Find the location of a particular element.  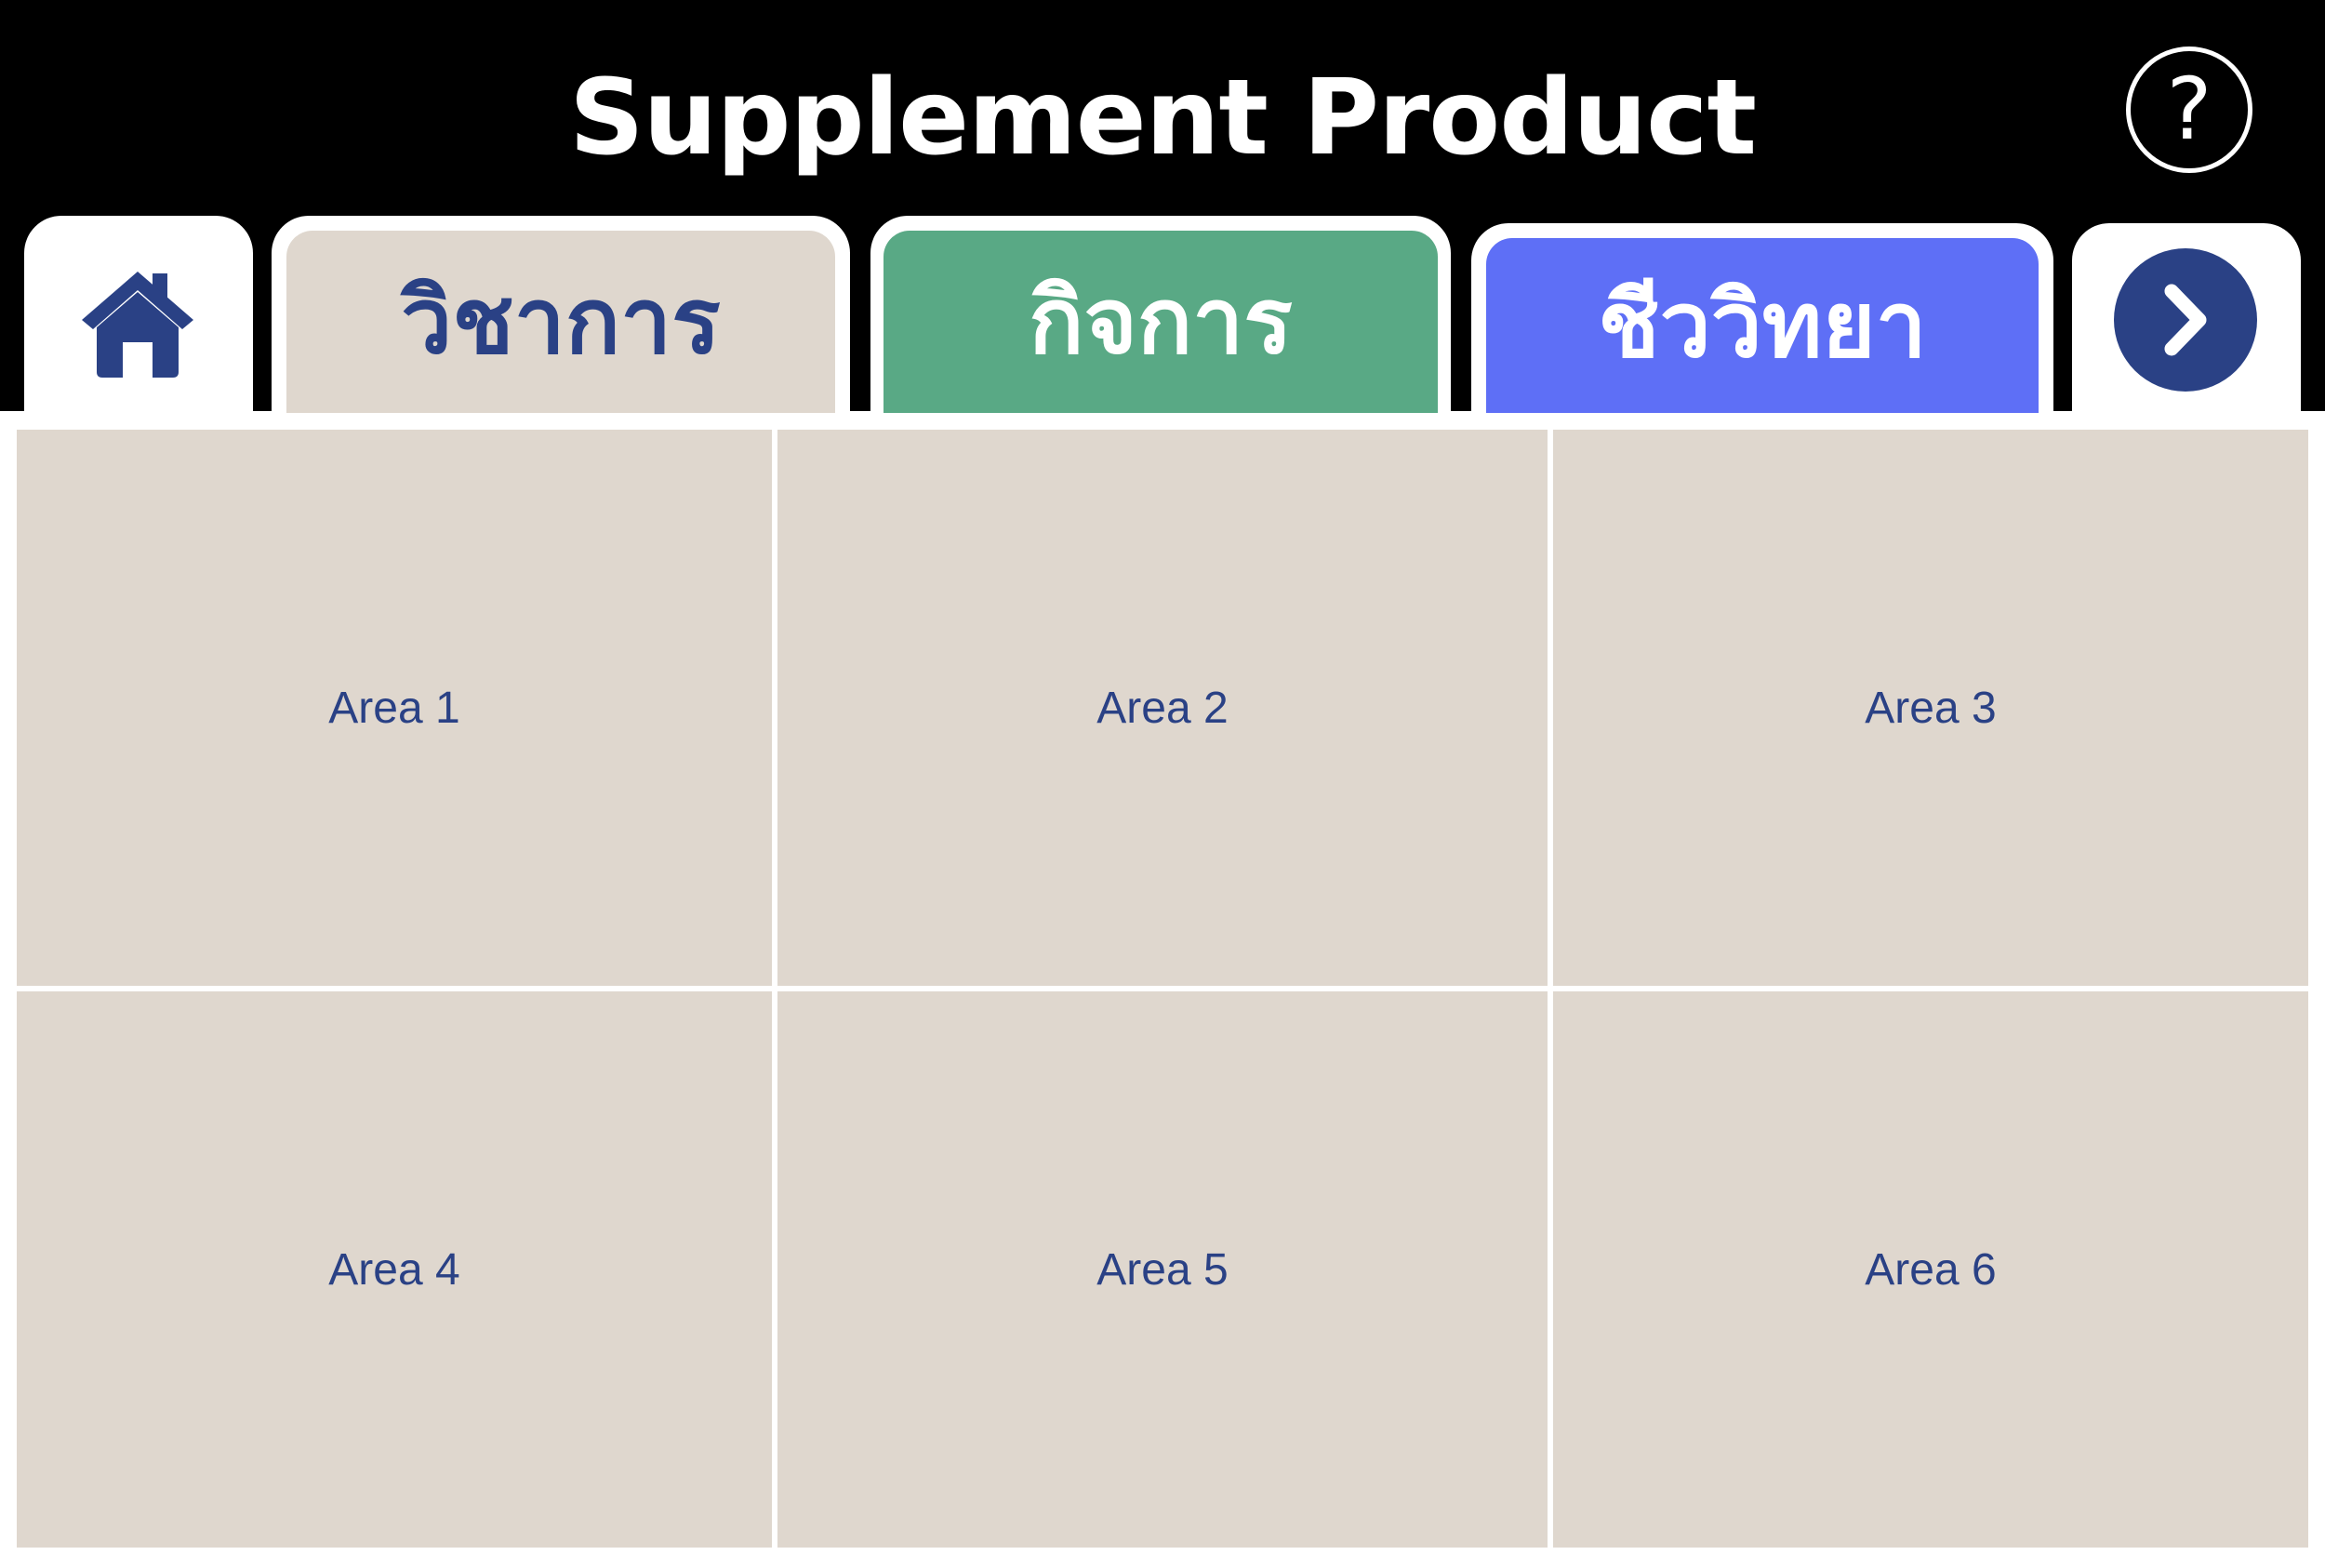

area-5: Area 5 is located at coordinates (1162, 1269).